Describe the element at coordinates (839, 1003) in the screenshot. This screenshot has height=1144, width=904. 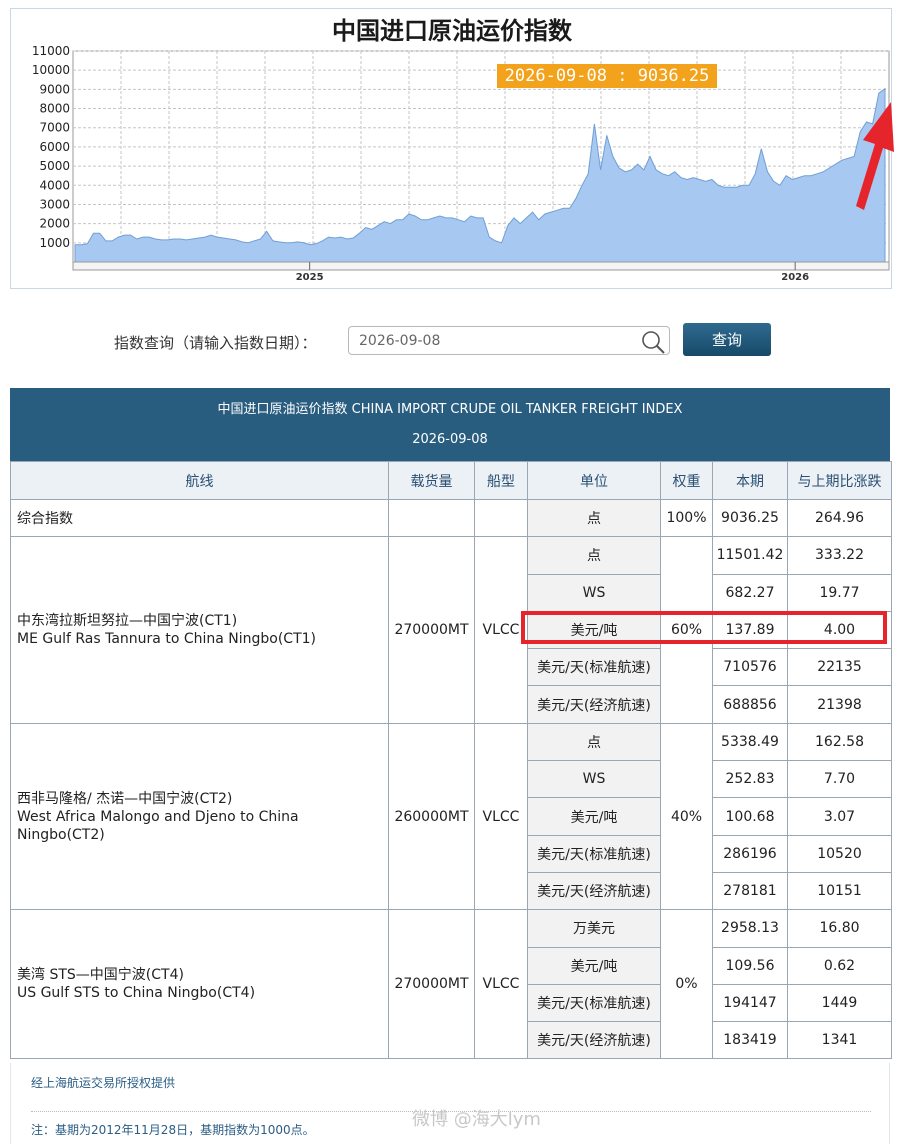
I see `change-cell: 1449` at that location.